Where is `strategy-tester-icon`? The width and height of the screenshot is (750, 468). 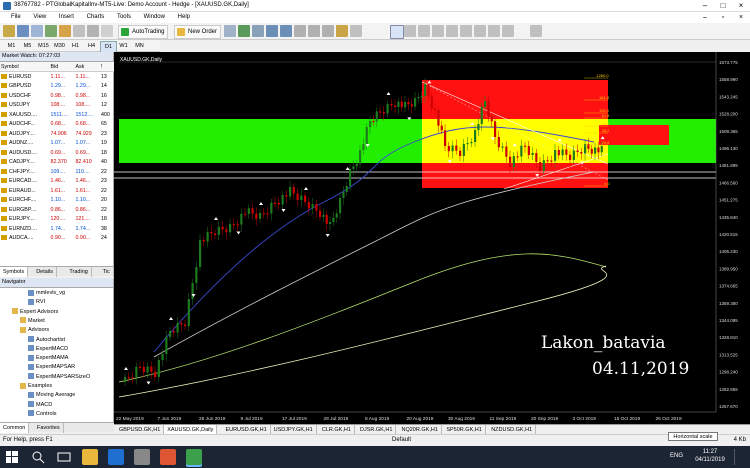 strategy-tester-icon is located at coordinates (93, 31).